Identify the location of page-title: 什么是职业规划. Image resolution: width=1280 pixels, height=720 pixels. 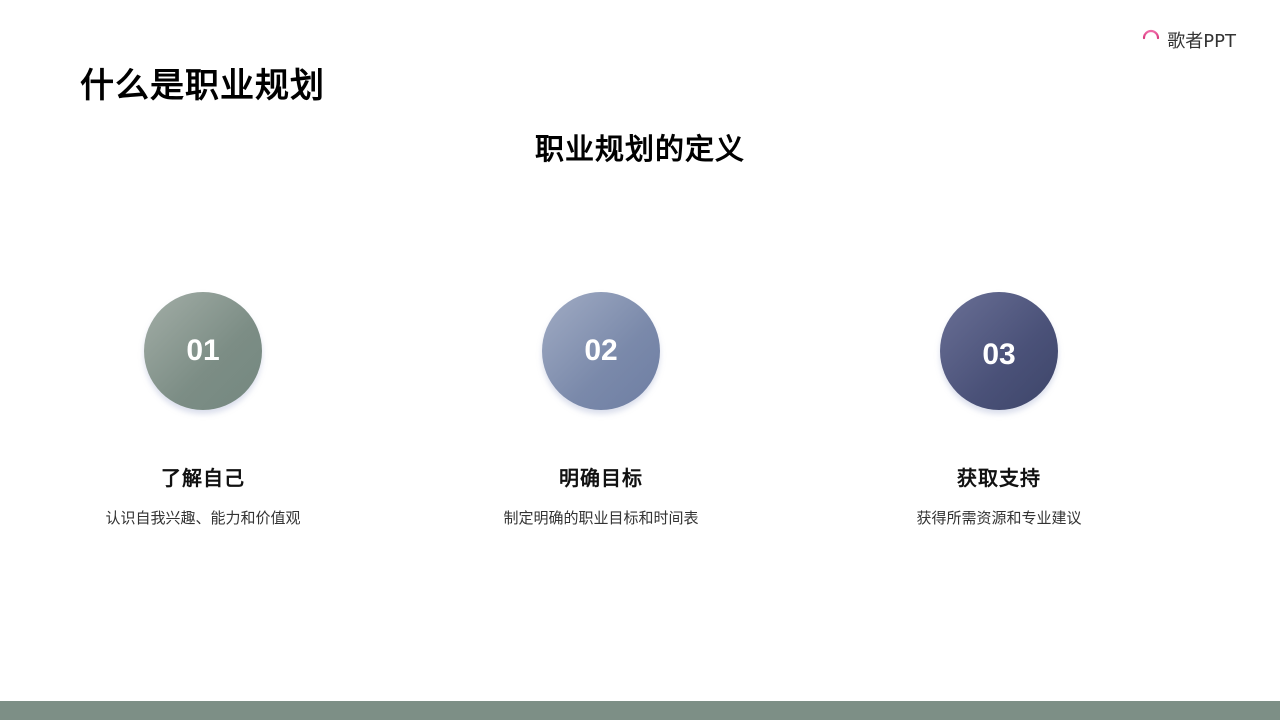
(202, 86).